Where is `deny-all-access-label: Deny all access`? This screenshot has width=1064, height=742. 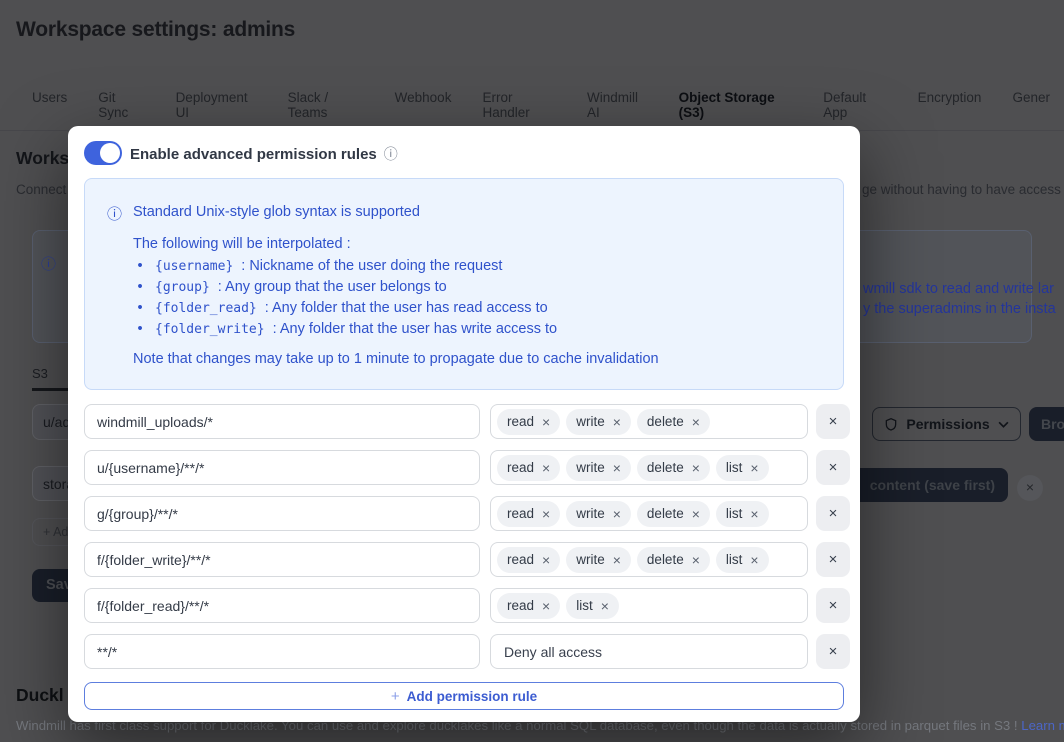 deny-all-access-label: Deny all access is located at coordinates (553, 651).